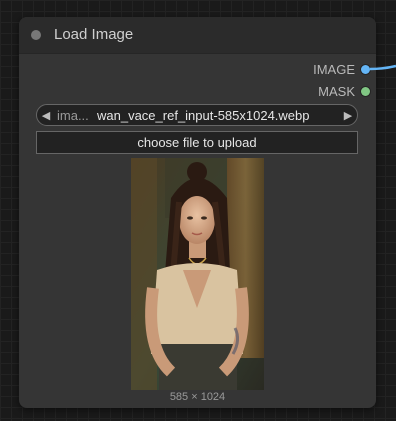 This screenshot has height=421, width=396. What do you see at coordinates (348, 115) in the screenshot?
I see `combo-next-arrow-icon: ▶` at bounding box center [348, 115].